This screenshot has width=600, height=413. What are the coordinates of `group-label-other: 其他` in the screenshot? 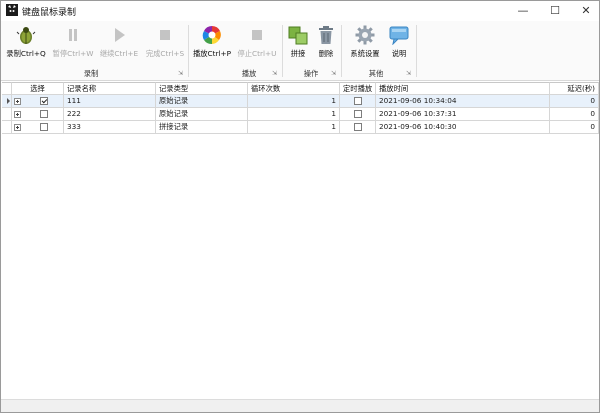 It's located at (376, 73).